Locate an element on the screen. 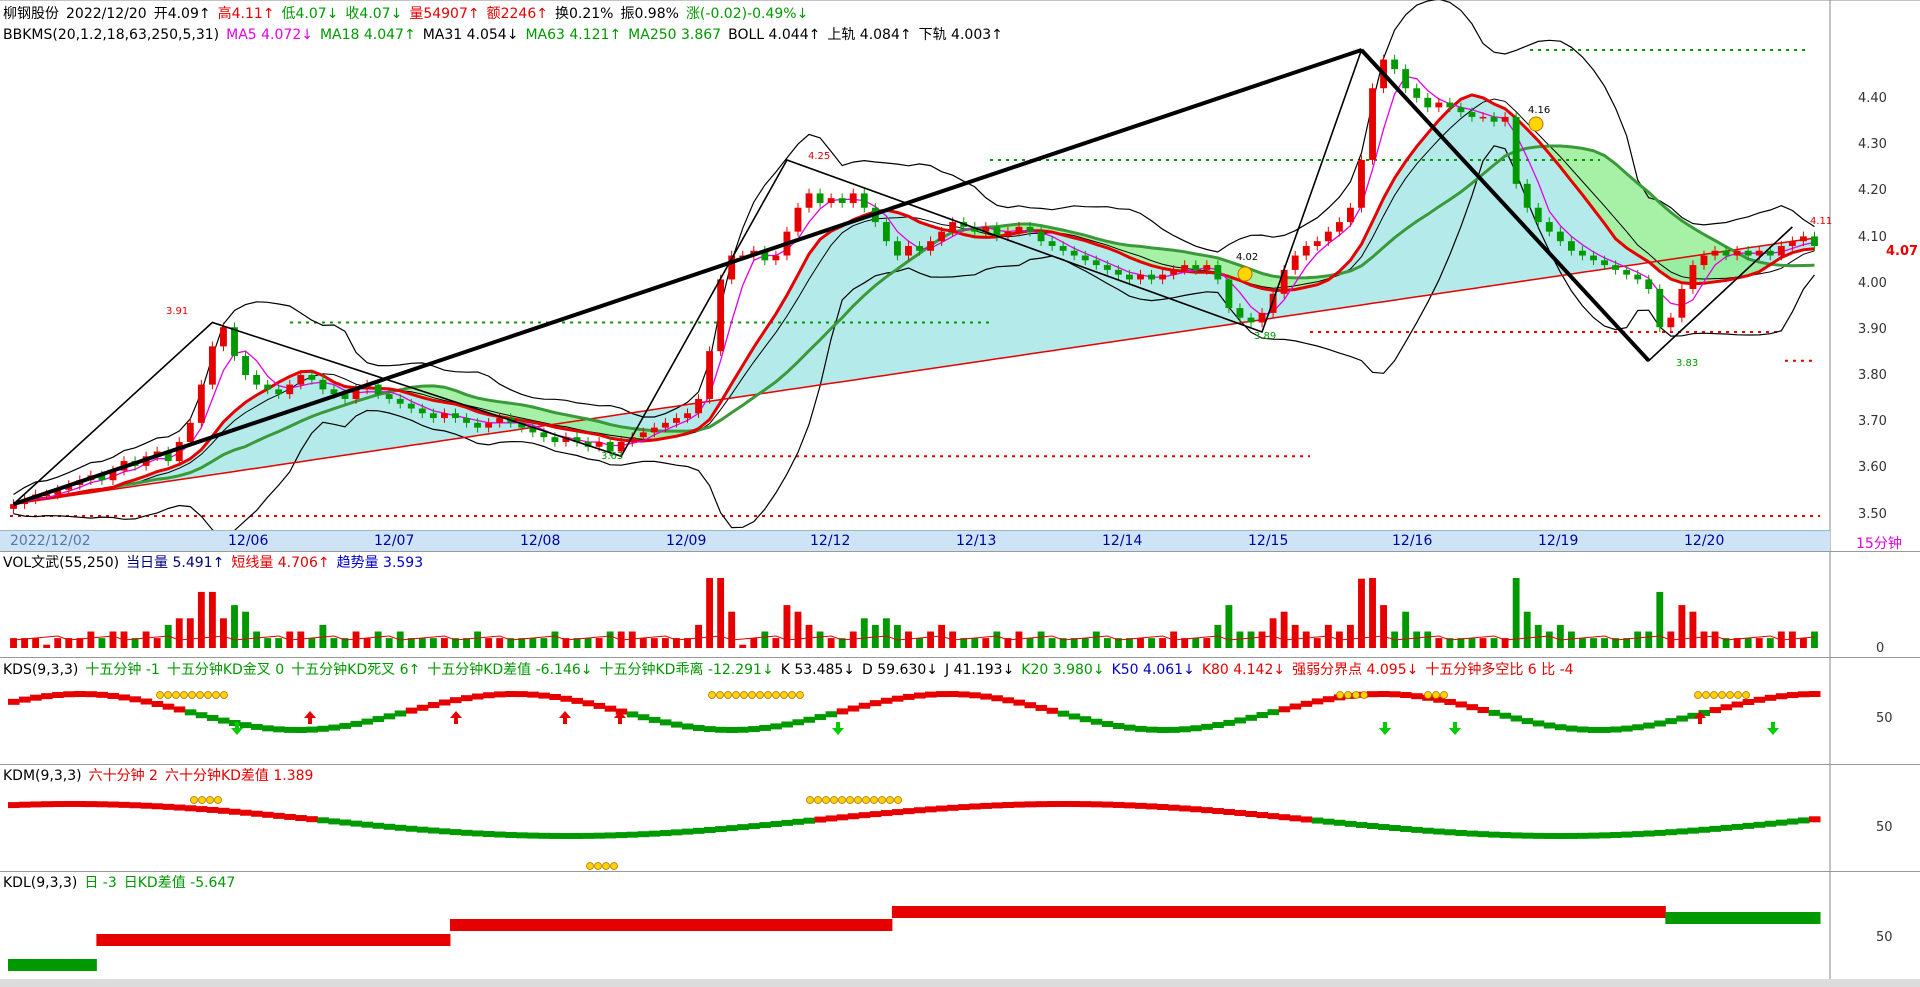 This screenshot has height=987, width=1920. high-value: 高4.11↑ is located at coordinates (246, 14).